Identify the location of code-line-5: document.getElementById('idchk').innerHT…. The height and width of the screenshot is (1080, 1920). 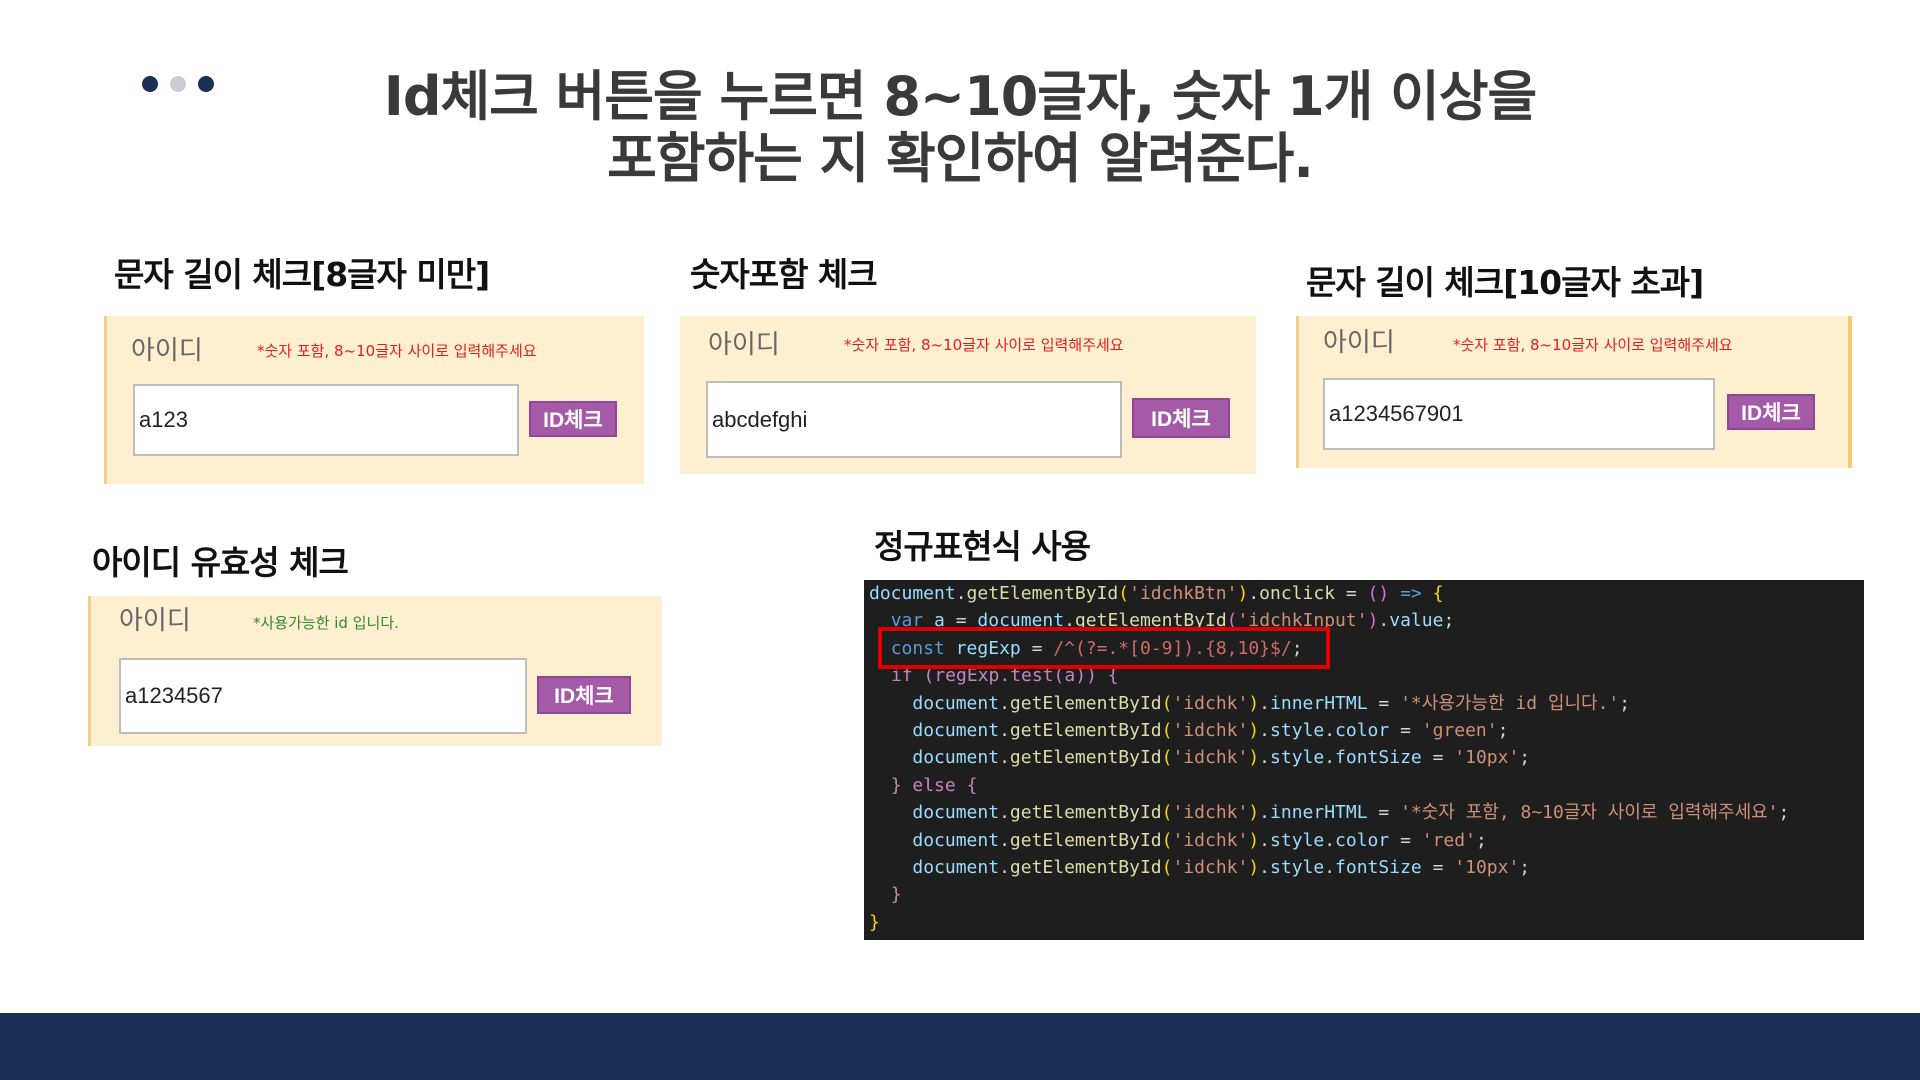
(1271, 703).